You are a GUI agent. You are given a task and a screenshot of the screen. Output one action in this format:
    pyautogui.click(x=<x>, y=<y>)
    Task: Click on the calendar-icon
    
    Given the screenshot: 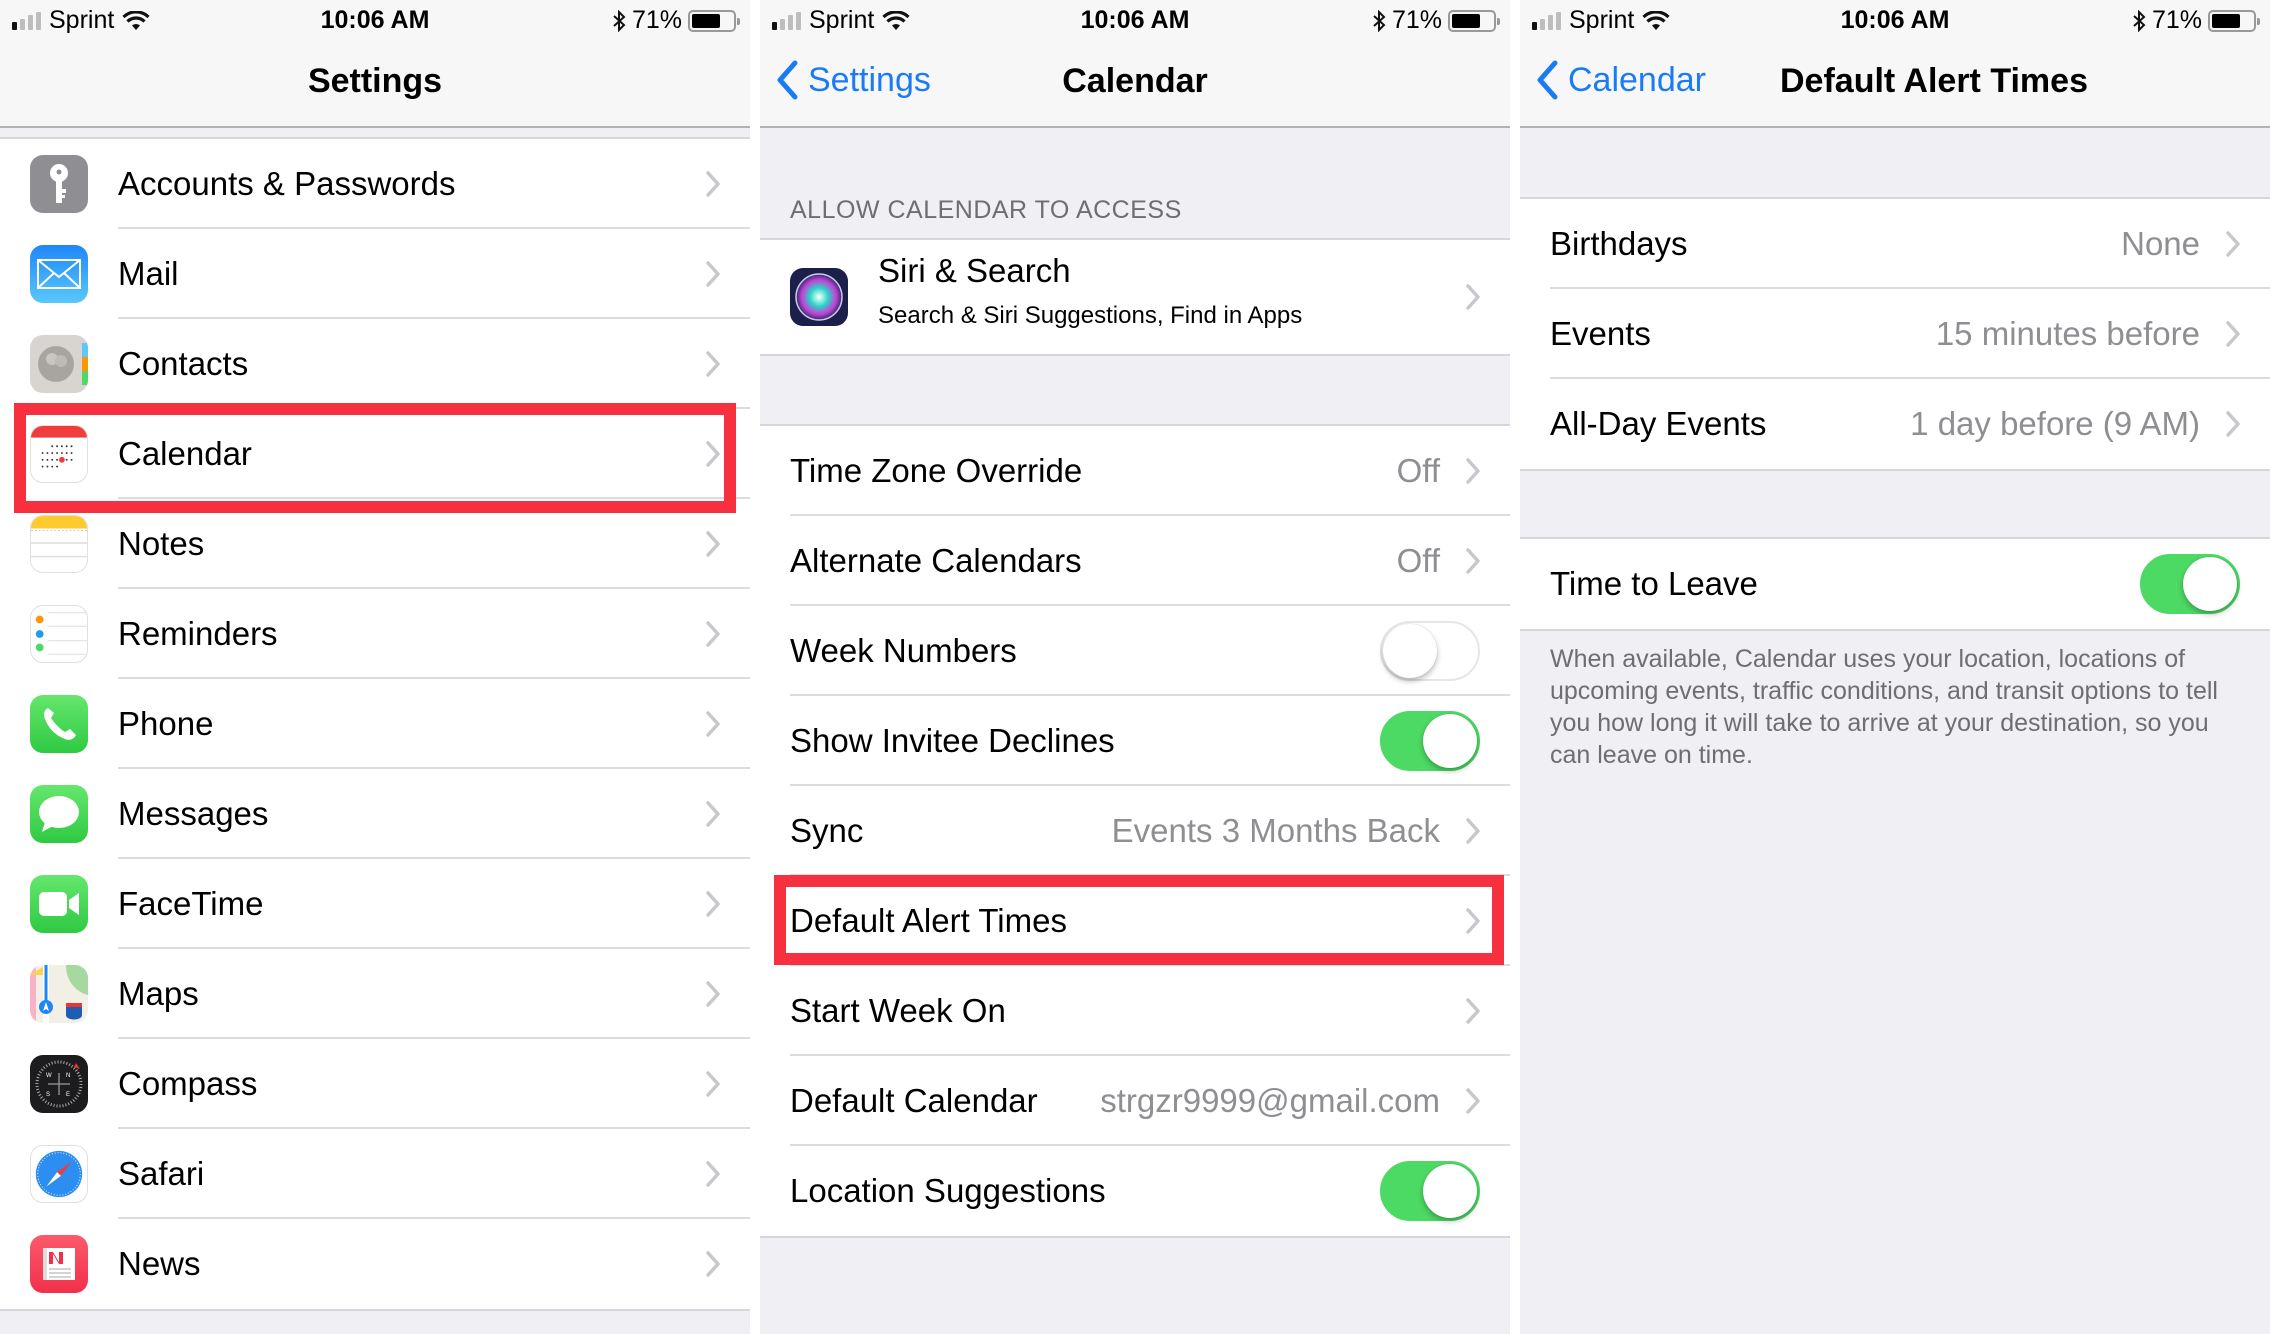 What is the action you would take?
    pyautogui.click(x=59, y=454)
    